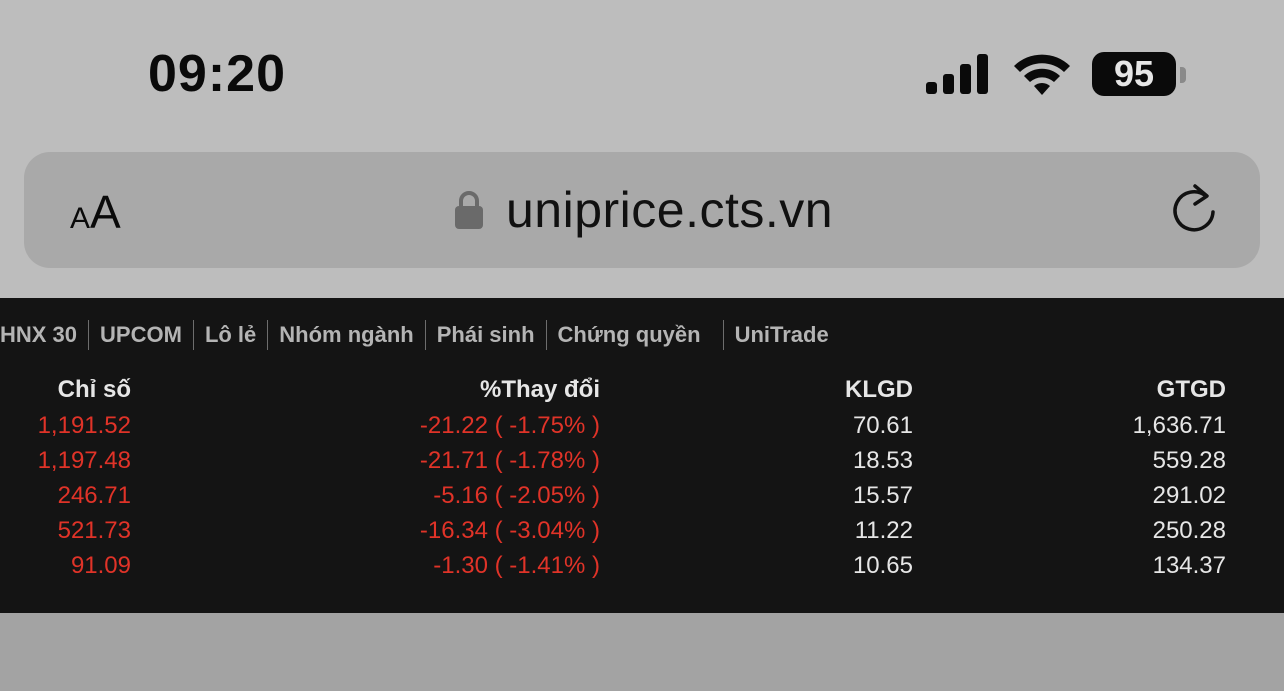 The width and height of the screenshot is (1284, 691). I want to click on trading-volume: 15.57, so click(882, 495).